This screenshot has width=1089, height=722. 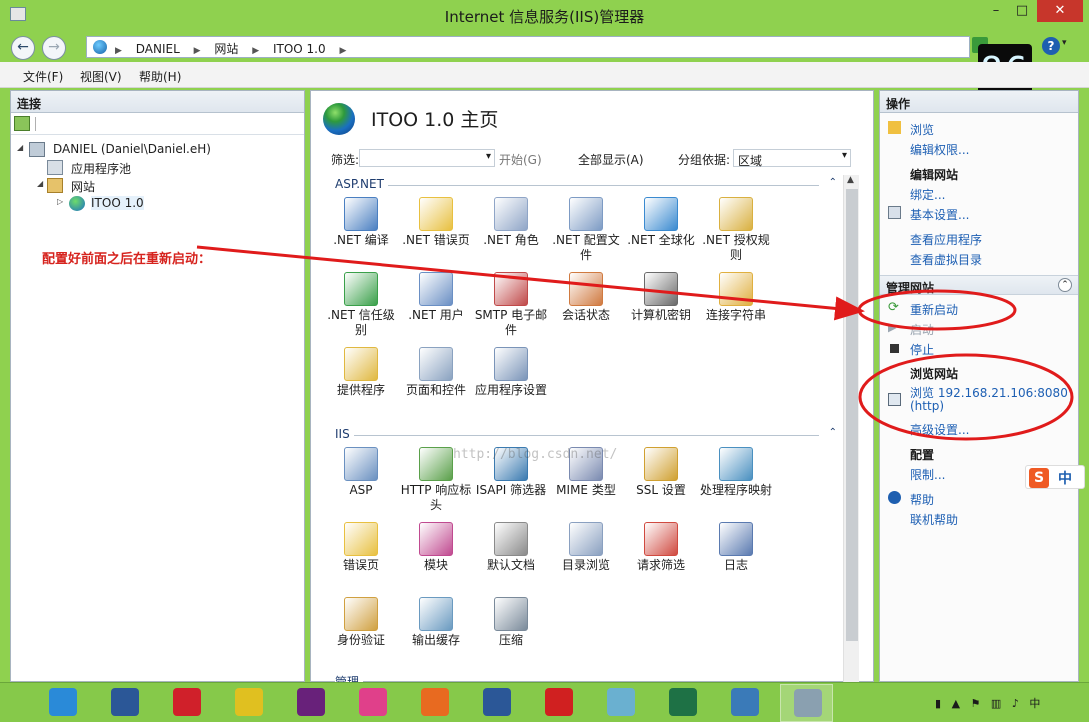 I want to click on taskbar-button-remote-desktop, so click(x=744, y=703).